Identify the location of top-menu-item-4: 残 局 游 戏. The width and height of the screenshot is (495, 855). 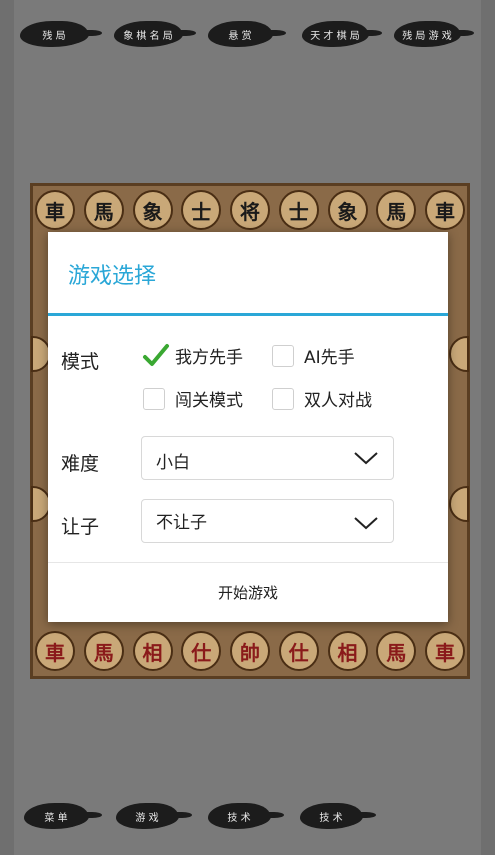
(434, 34).